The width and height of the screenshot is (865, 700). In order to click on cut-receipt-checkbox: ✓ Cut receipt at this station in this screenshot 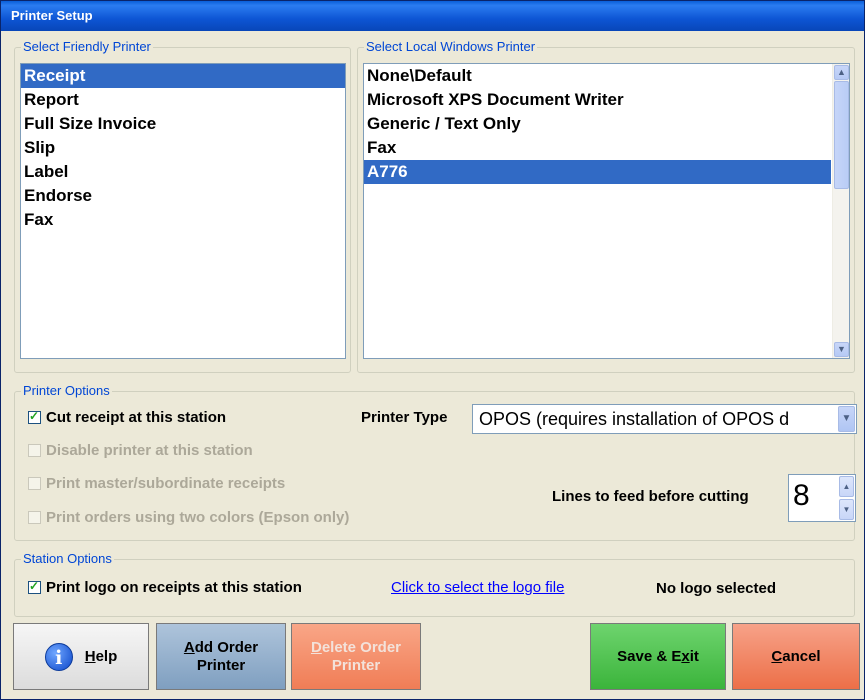, I will do `click(127, 417)`.